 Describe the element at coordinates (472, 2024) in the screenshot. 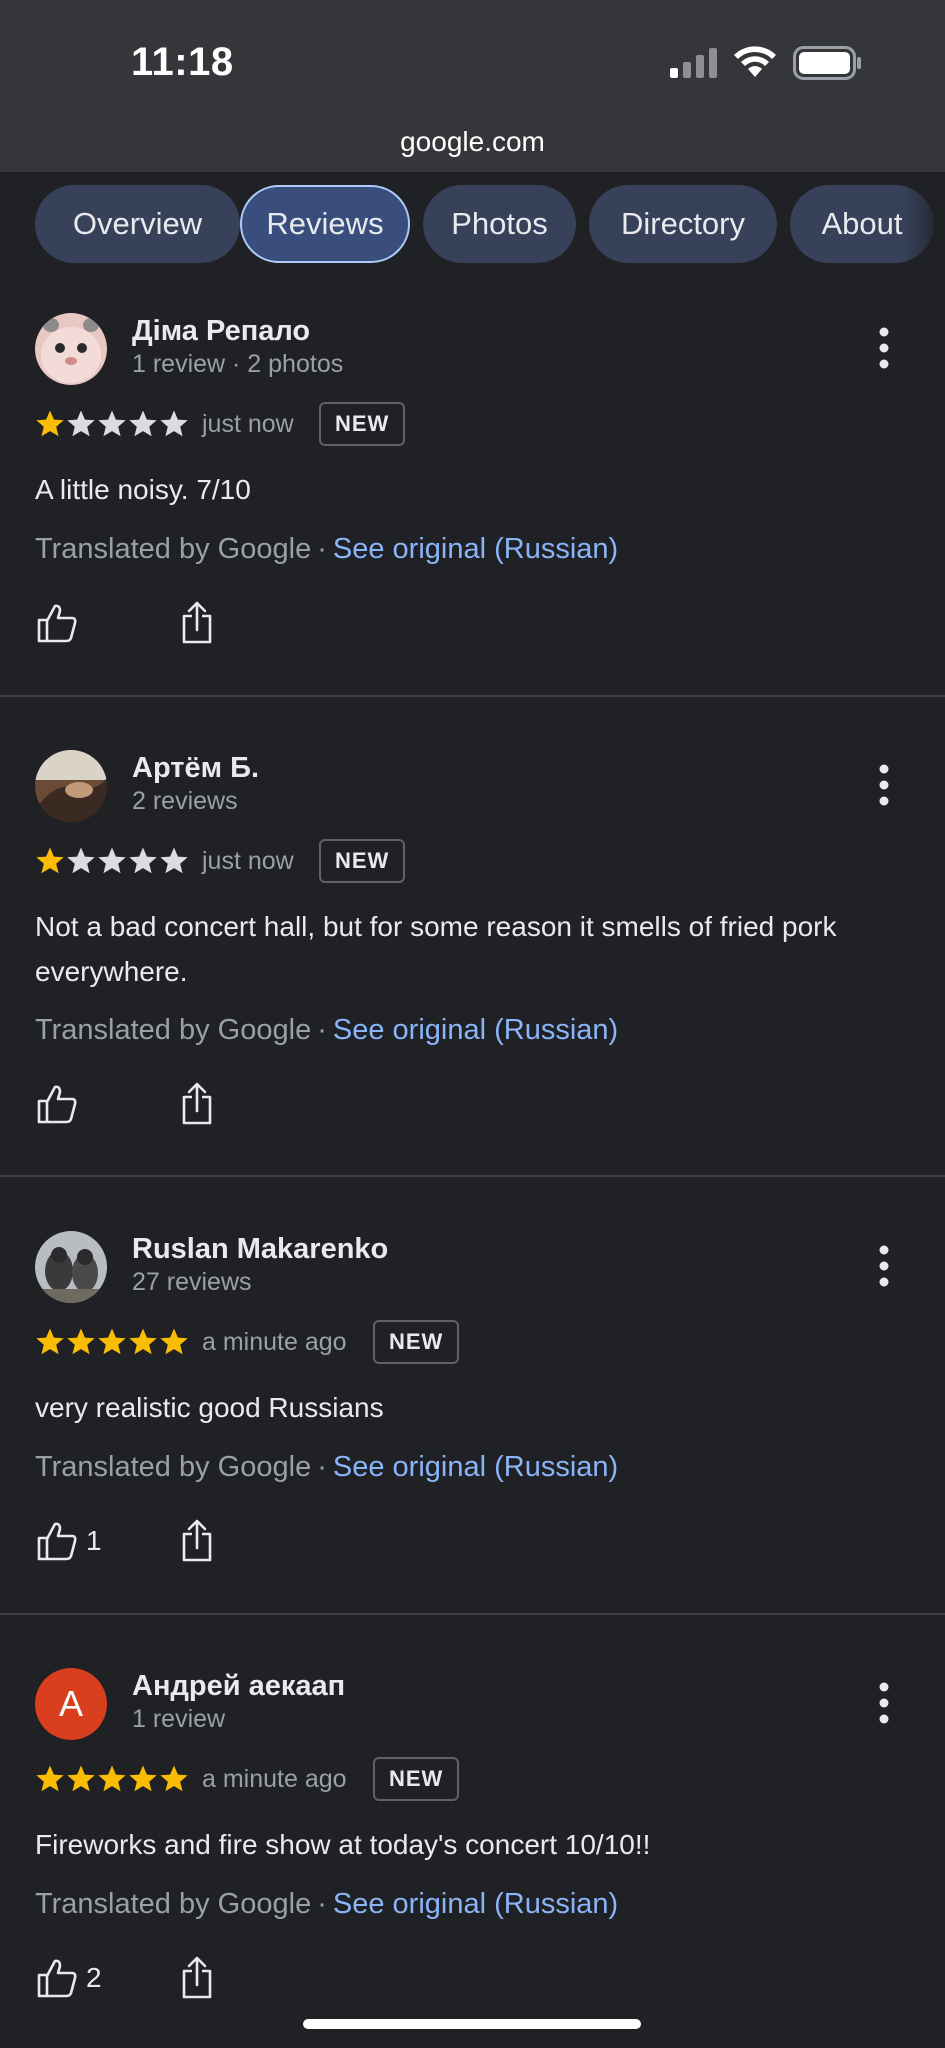

I see `home-indicator` at that location.